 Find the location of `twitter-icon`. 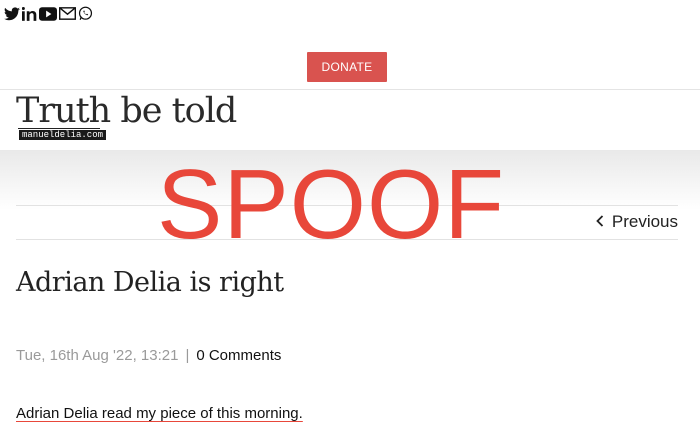

twitter-icon is located at coordinates (12, 13).